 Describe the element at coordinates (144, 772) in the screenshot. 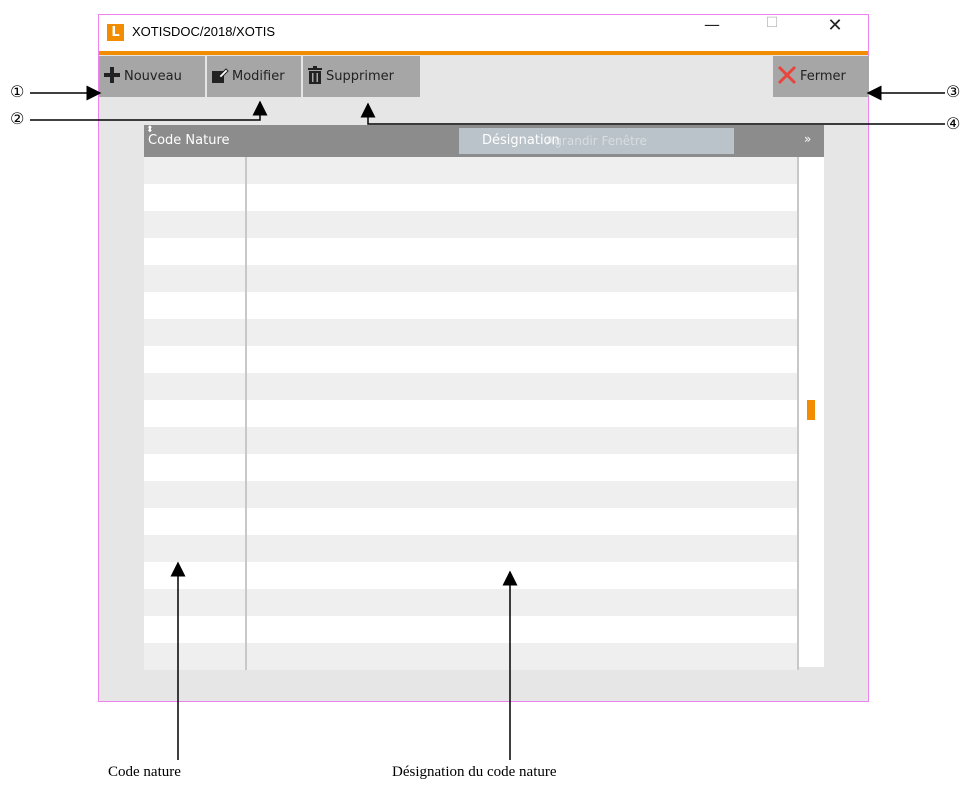

I see `label-code-nature: Code nature` at that location.